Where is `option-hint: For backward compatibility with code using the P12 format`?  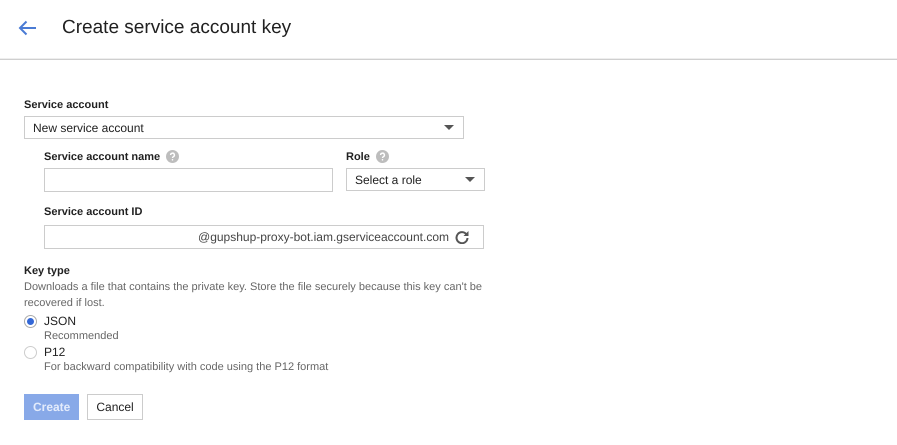
option-hint: For backward compatibility with code using the P12 format is located at coordinates (187, 367).